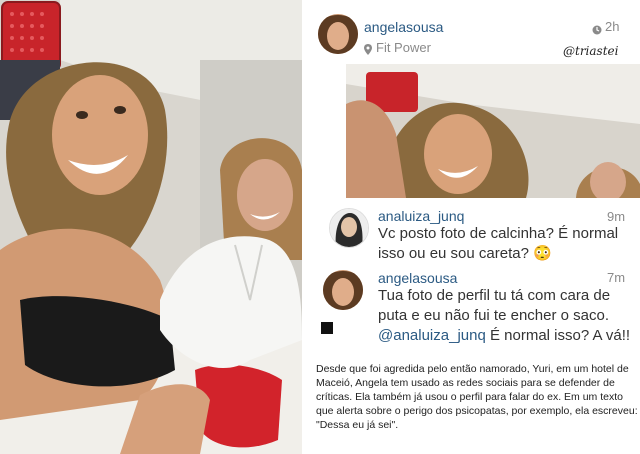 This screenshot has width=640, height=454. Describe the element at coordinates (327, 328) in the screenshot. I see `black-square-marker` at that location.